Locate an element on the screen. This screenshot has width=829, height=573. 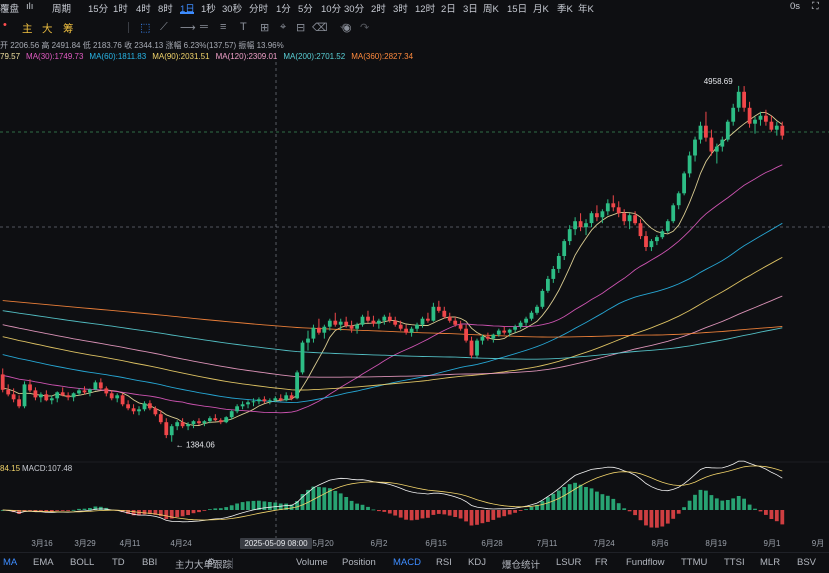
indicator-tab-爆仓统计: 爆仓统计 is located at coordinates (521, 564).